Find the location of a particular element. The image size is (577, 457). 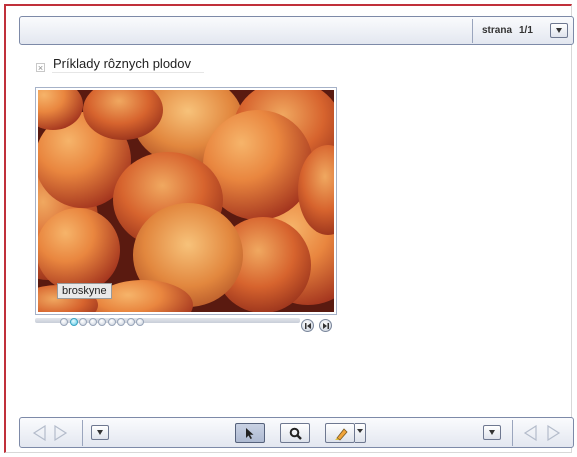

pointer-tool-button is located at coordinates (250, 433).